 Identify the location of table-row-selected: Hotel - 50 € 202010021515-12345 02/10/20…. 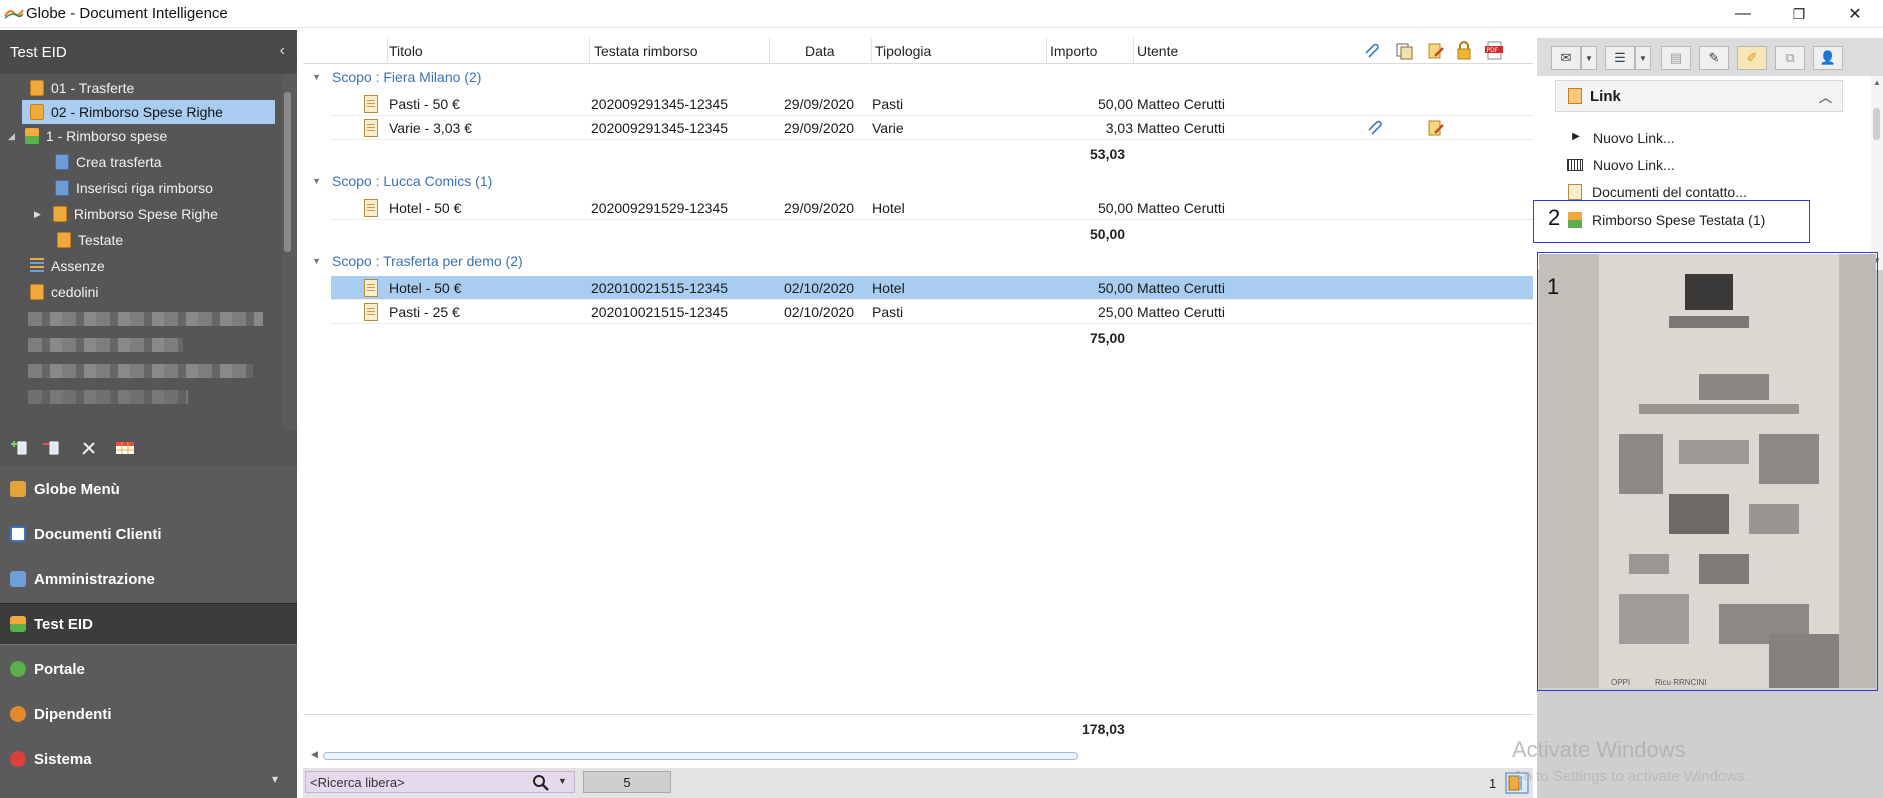
(932, 288).